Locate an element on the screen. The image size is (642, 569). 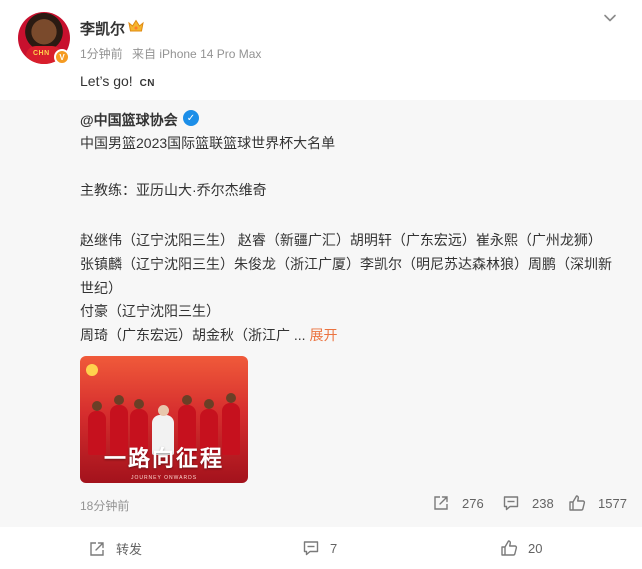
repost-share-count: 276 is located at coordinates (473, 503).